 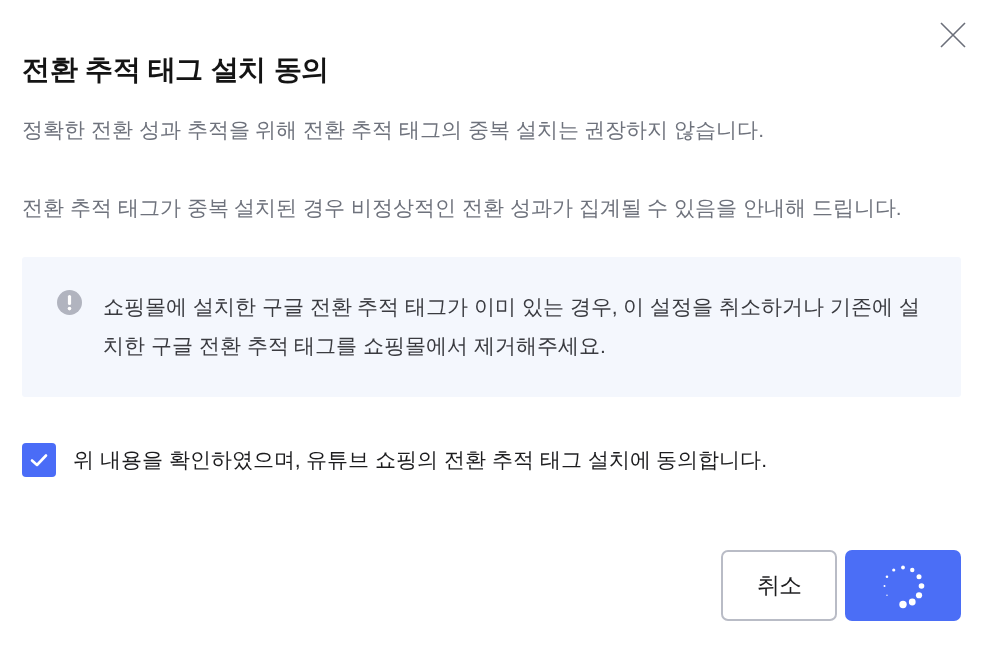 I want to click on close-icon, so click(x=953, y=35).